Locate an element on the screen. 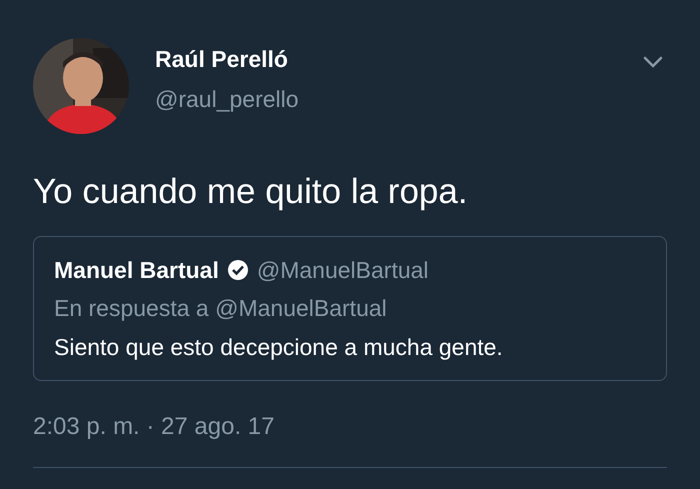  tweet-text: Yo cuando me quito la ropa. is located at coordinates (251, 192).